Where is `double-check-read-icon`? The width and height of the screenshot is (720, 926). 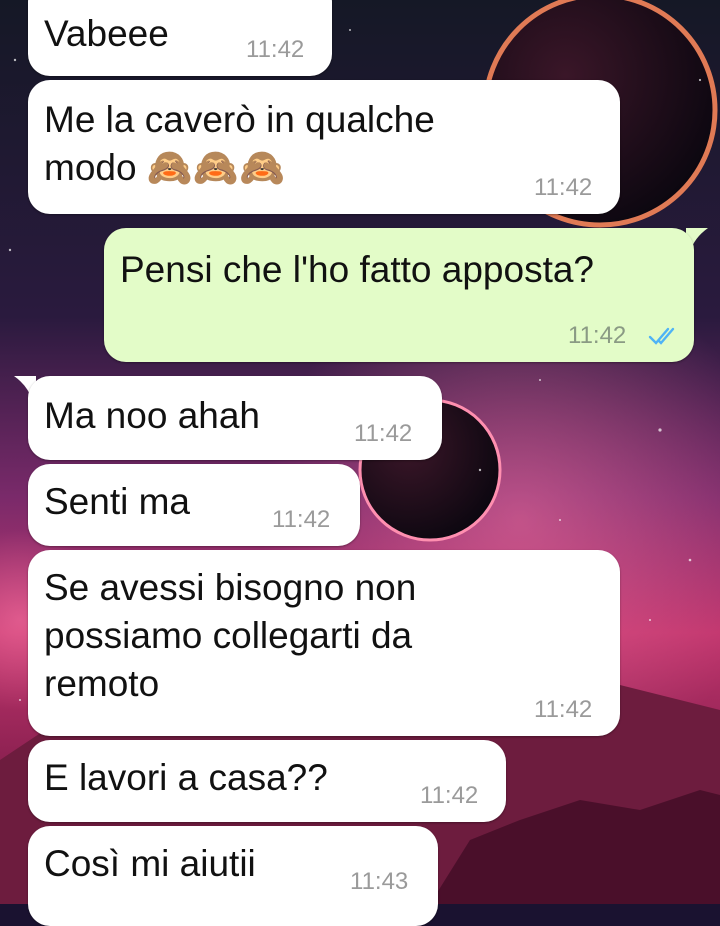
double-check-read-icon is located at coordinates (661, 336).